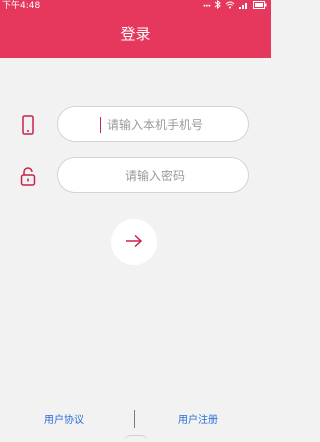  What do you see at coordinates (134, 419) in the screenshot?
I see `footer-divider` at bounding box center [134, 419].